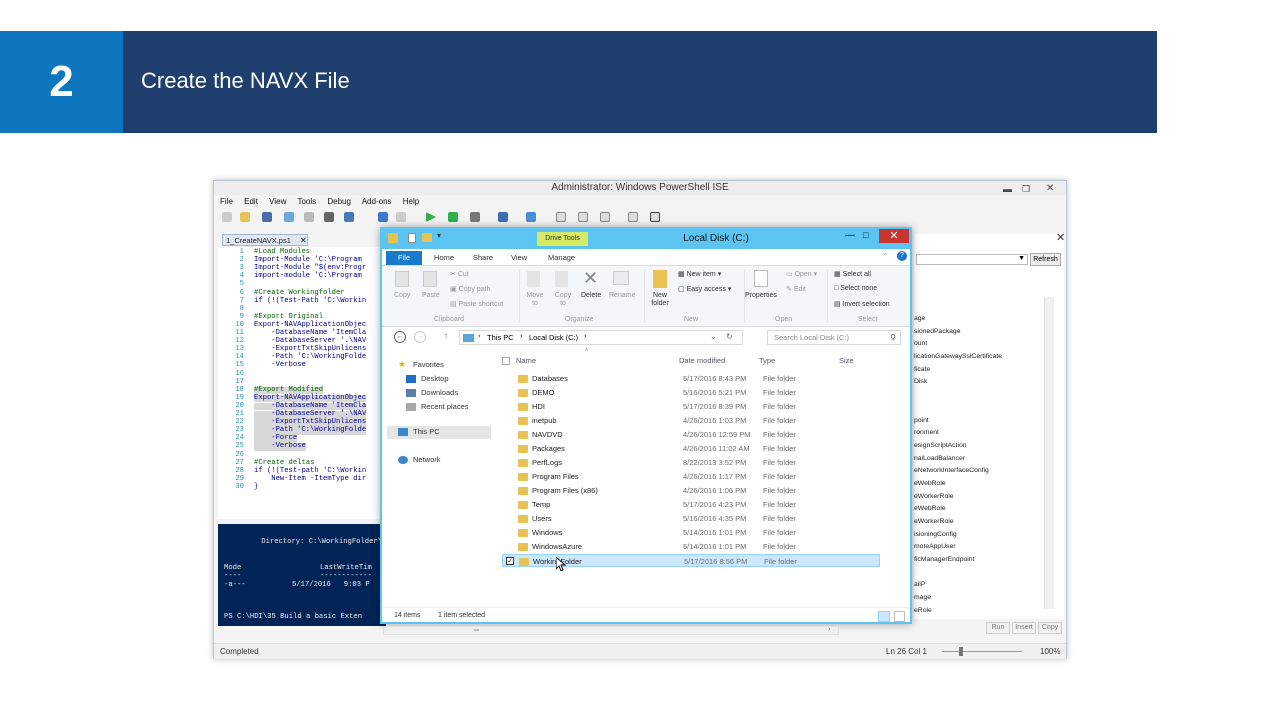 This screenshot has width=1280, height=720. What do you see at coordinates (958, 611) in the screenshot?
I see `command-item: eRole` at bounding box center [958, 611].